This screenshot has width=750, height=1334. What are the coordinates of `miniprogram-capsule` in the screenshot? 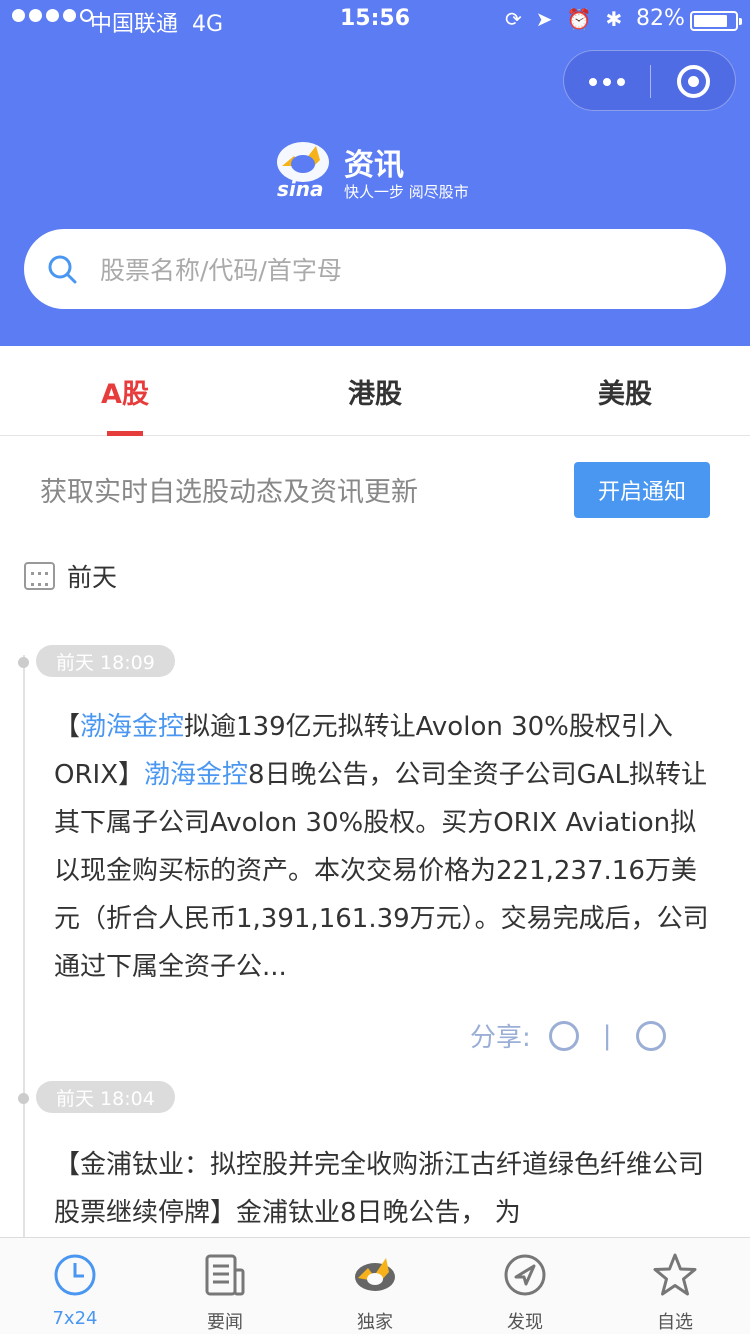 It's located at (649, 80).